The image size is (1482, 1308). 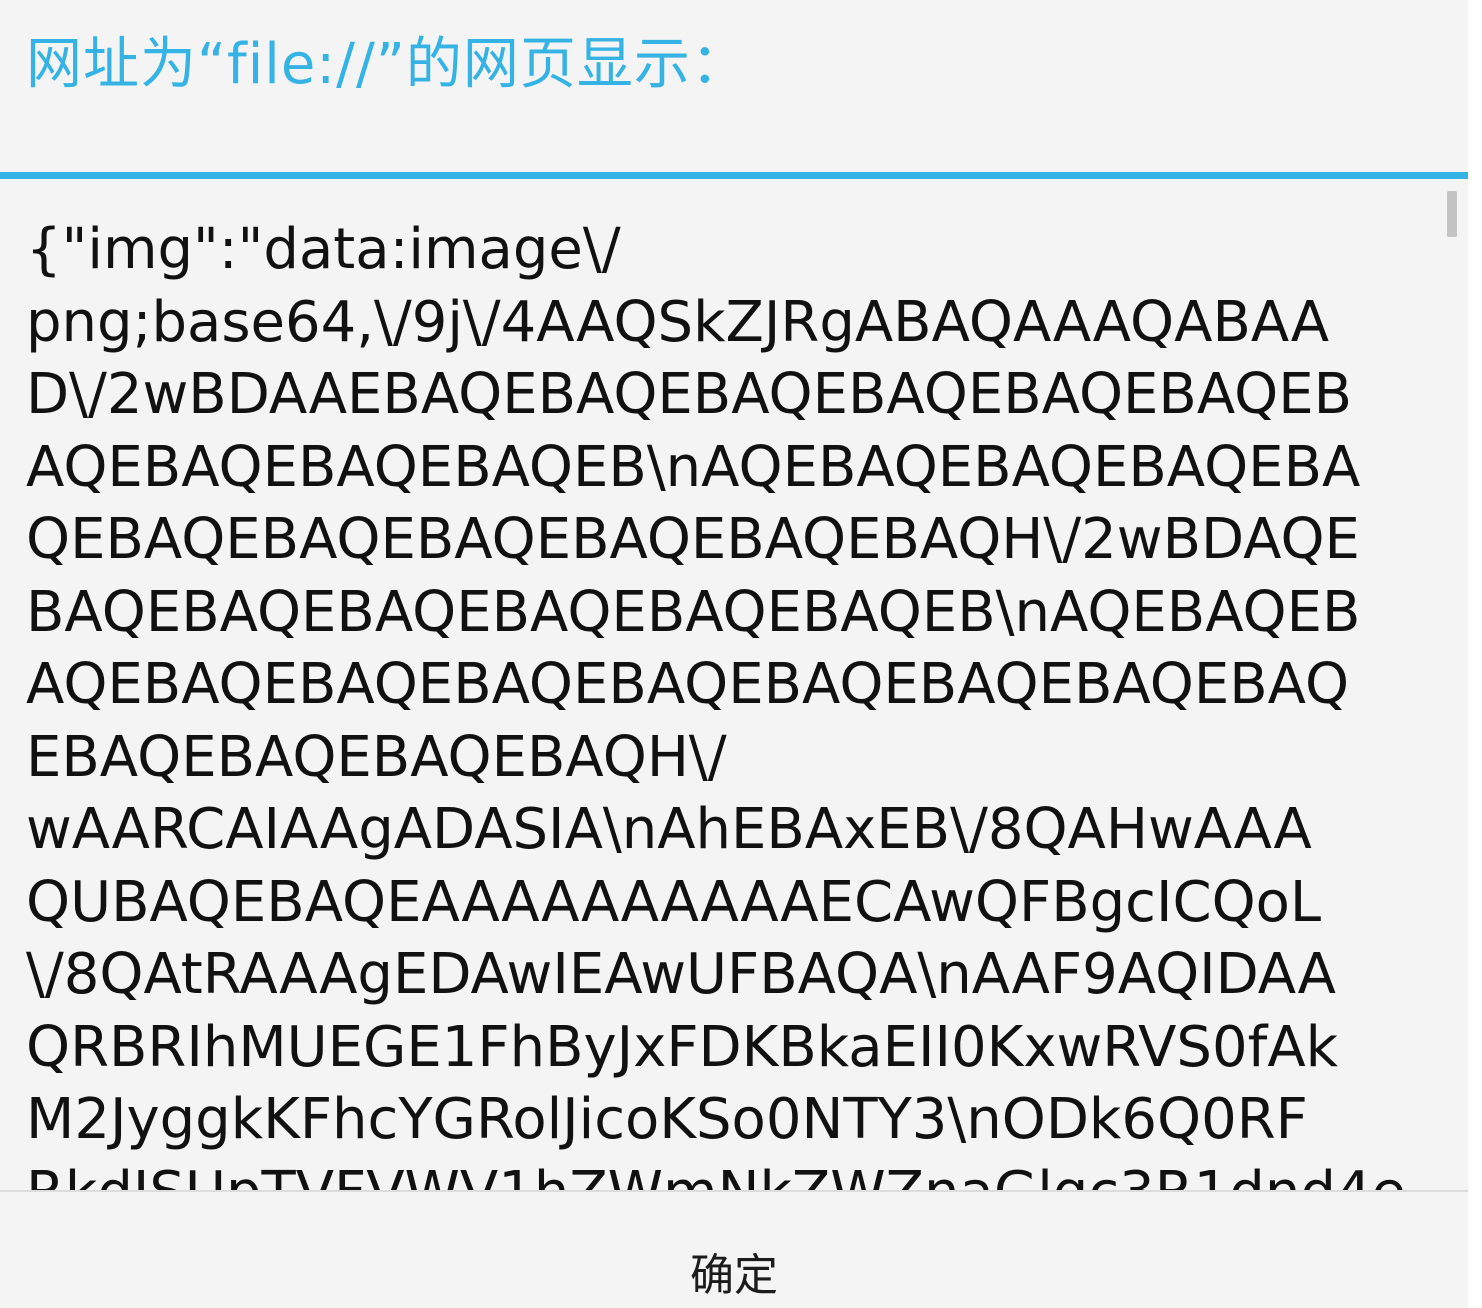 What do you see at coordinates (734, 175) in the screenshot?
I see `title-divider` at bounding box center [734, 175].